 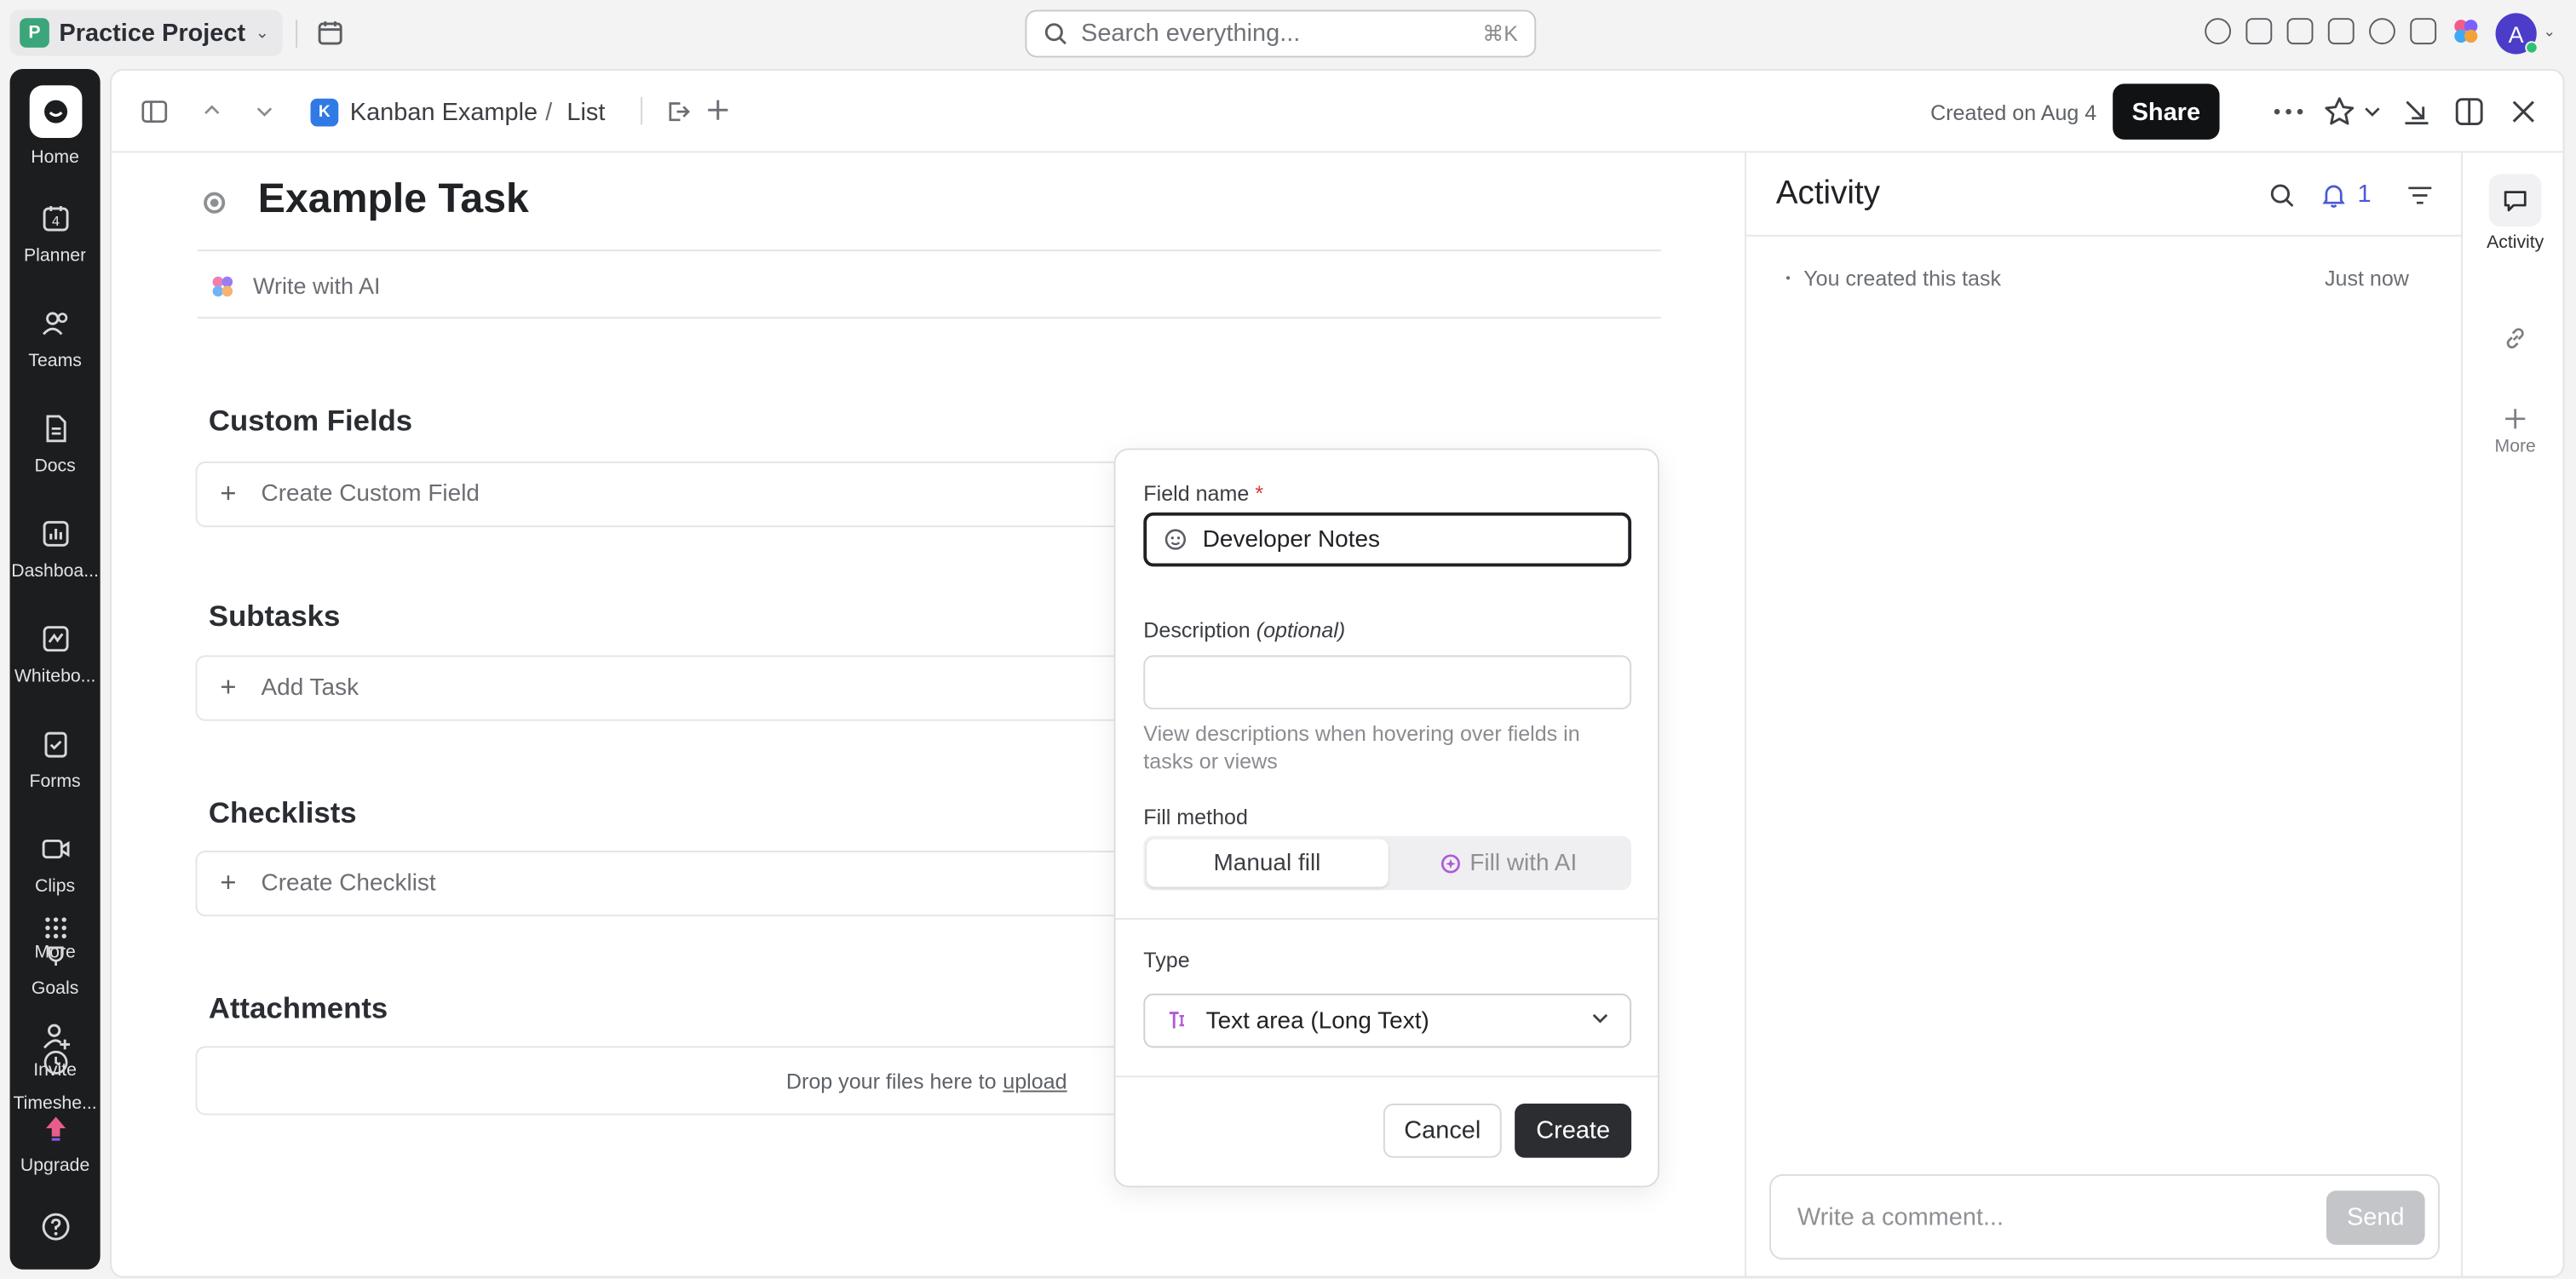 What do you see at coordinates (1195, 817) in the screenshot?
I see `fill-method-label: Fill method` at bounding box center [1195, 817].